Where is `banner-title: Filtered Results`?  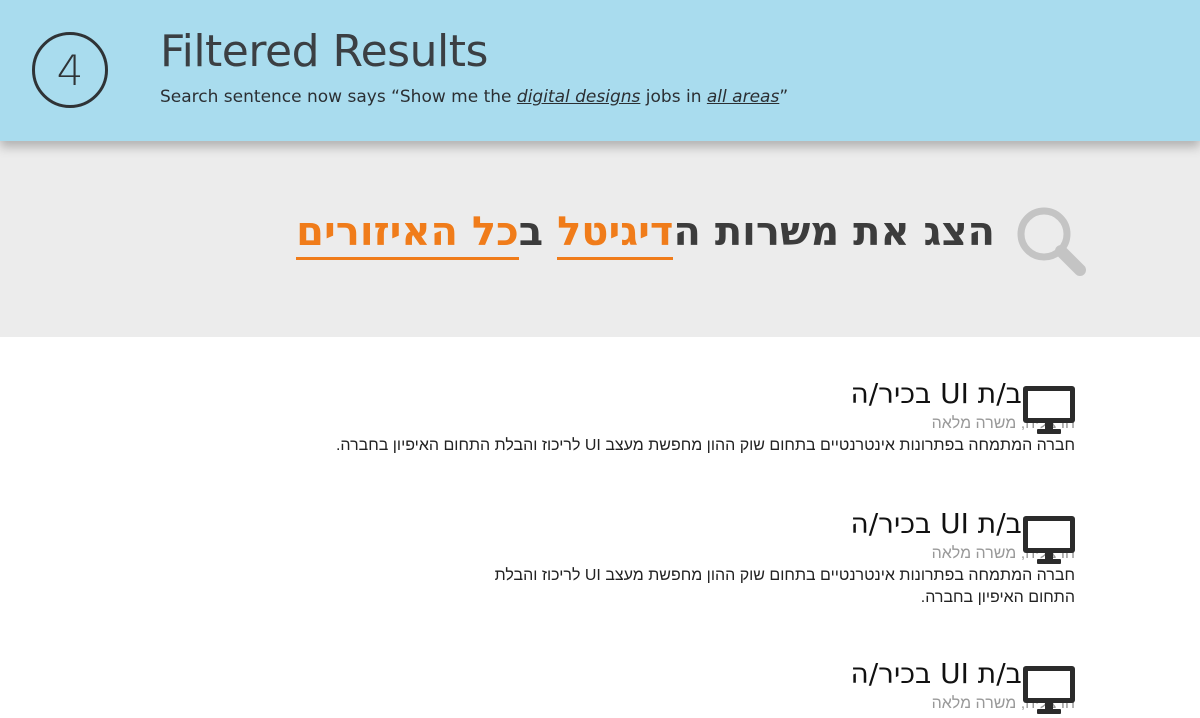
banner-title: Filtered Results is located at coordinates (324, 51).